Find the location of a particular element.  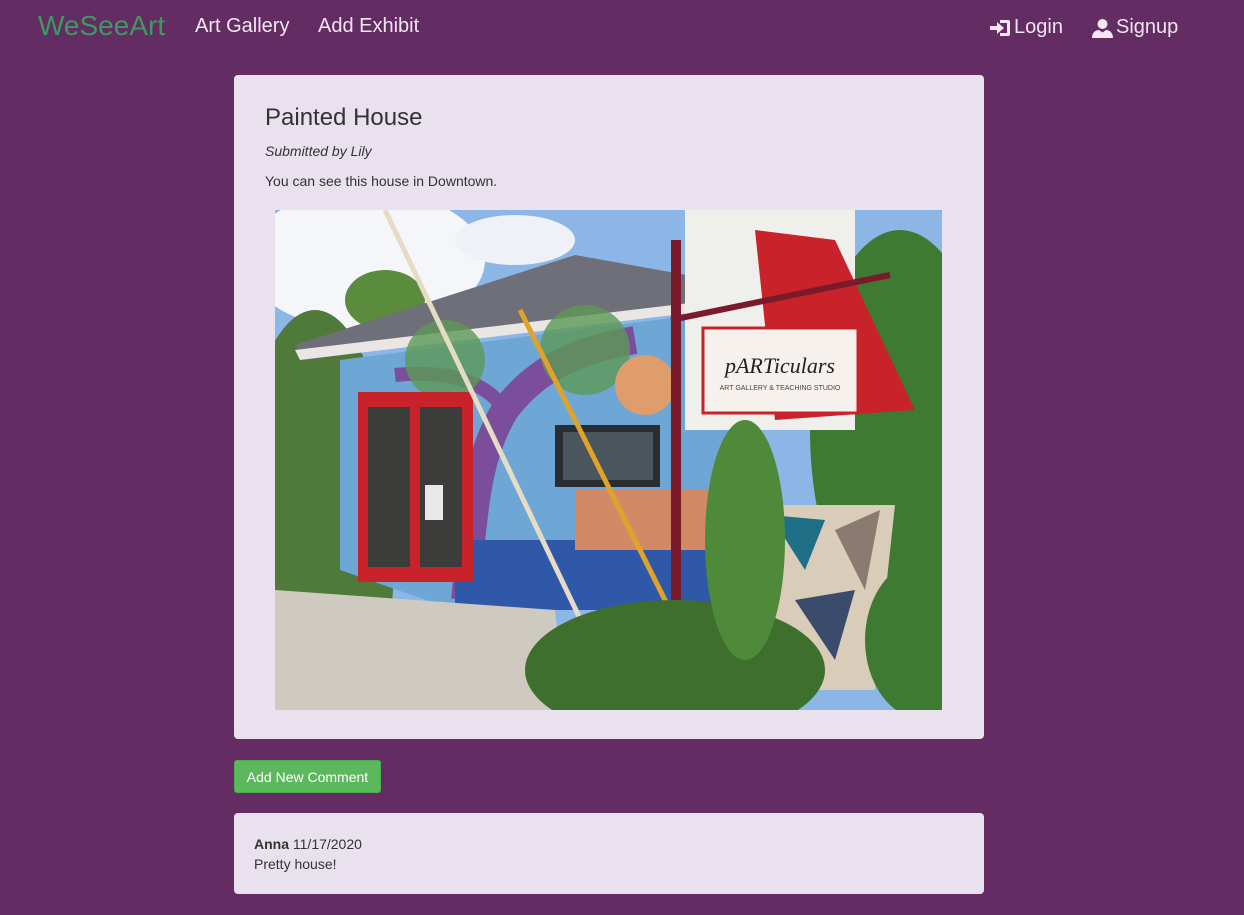

nav-art-gallery: Art Gallery is located at coordinates (242, 26).